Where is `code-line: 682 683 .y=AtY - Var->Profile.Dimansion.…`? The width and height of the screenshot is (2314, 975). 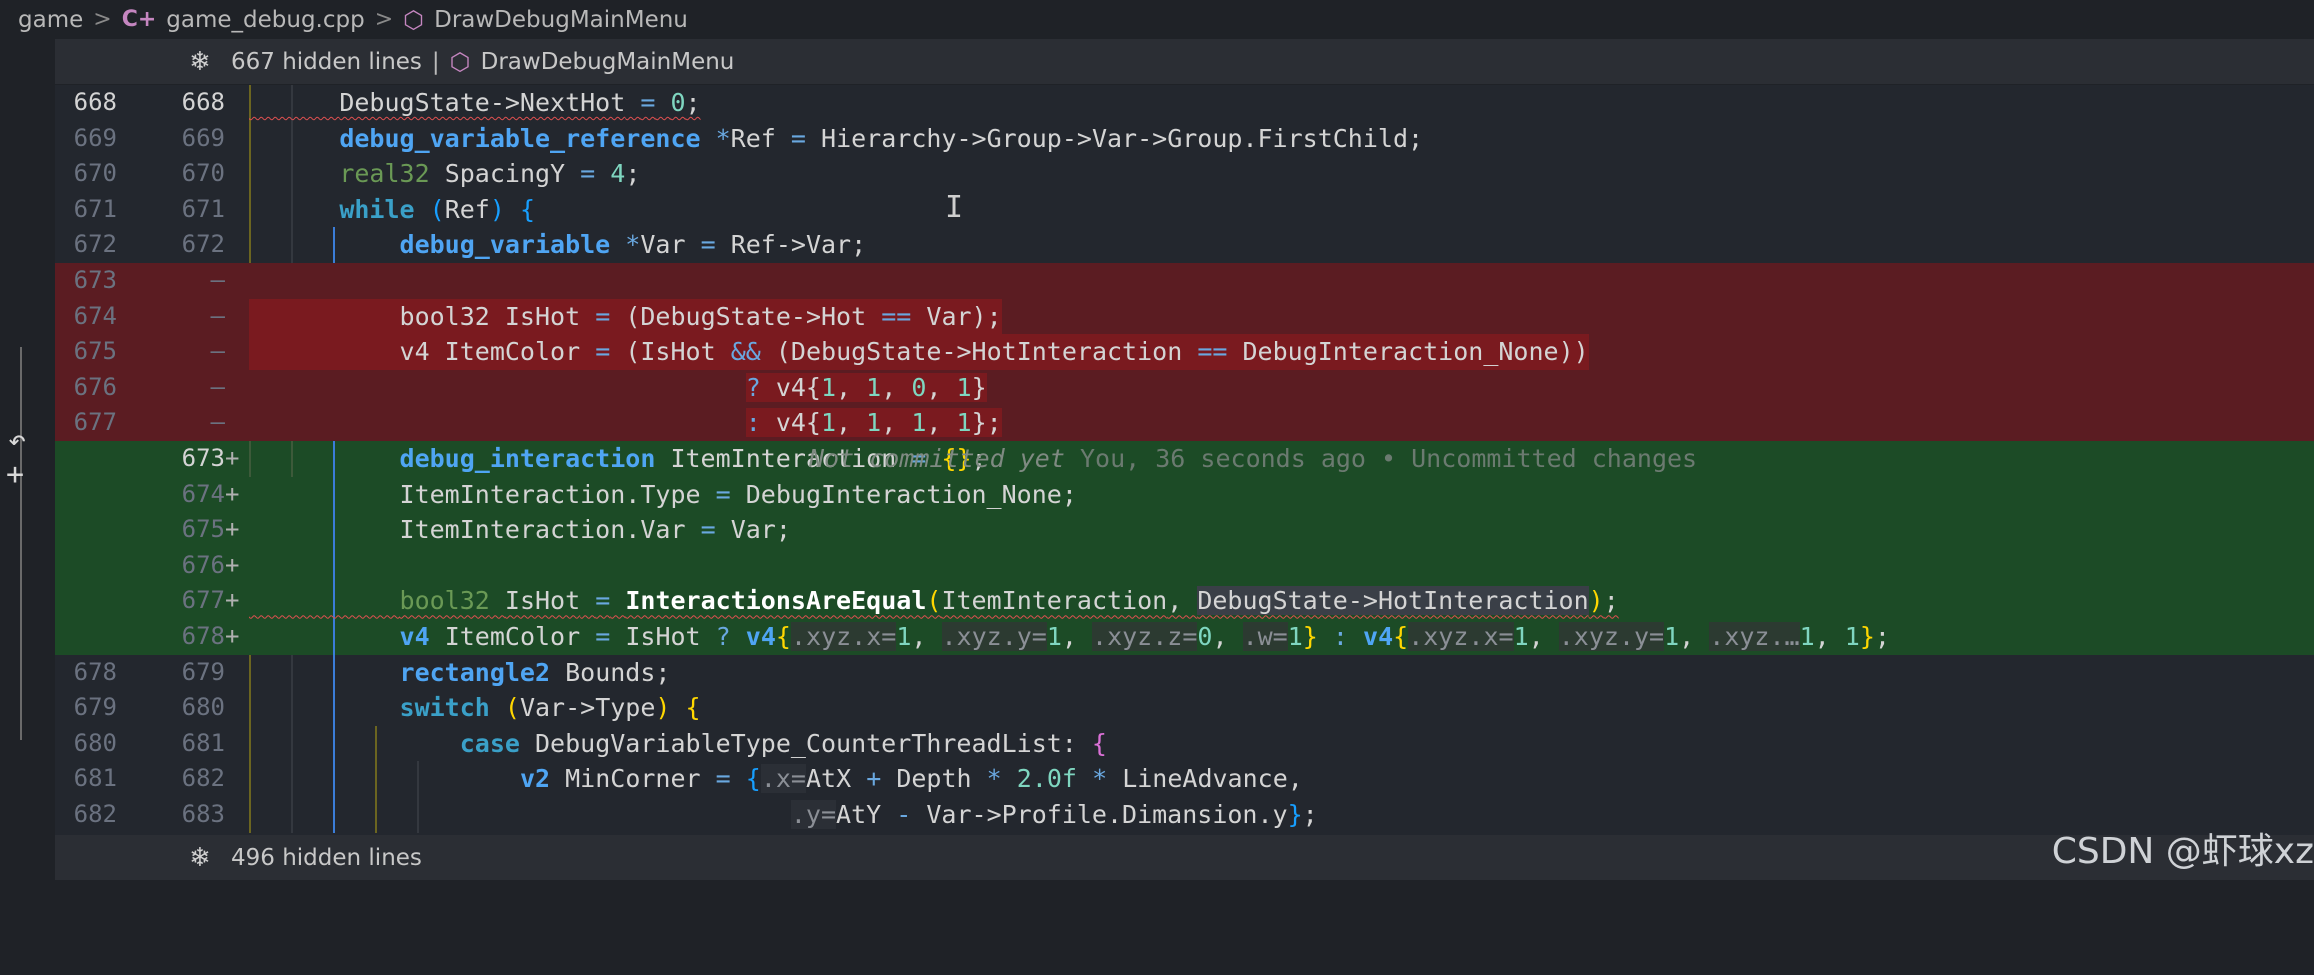 code-line: 682 683 .y=AtY - Var->Profile.Dimansion.… is located at coordinates (1184, 815).